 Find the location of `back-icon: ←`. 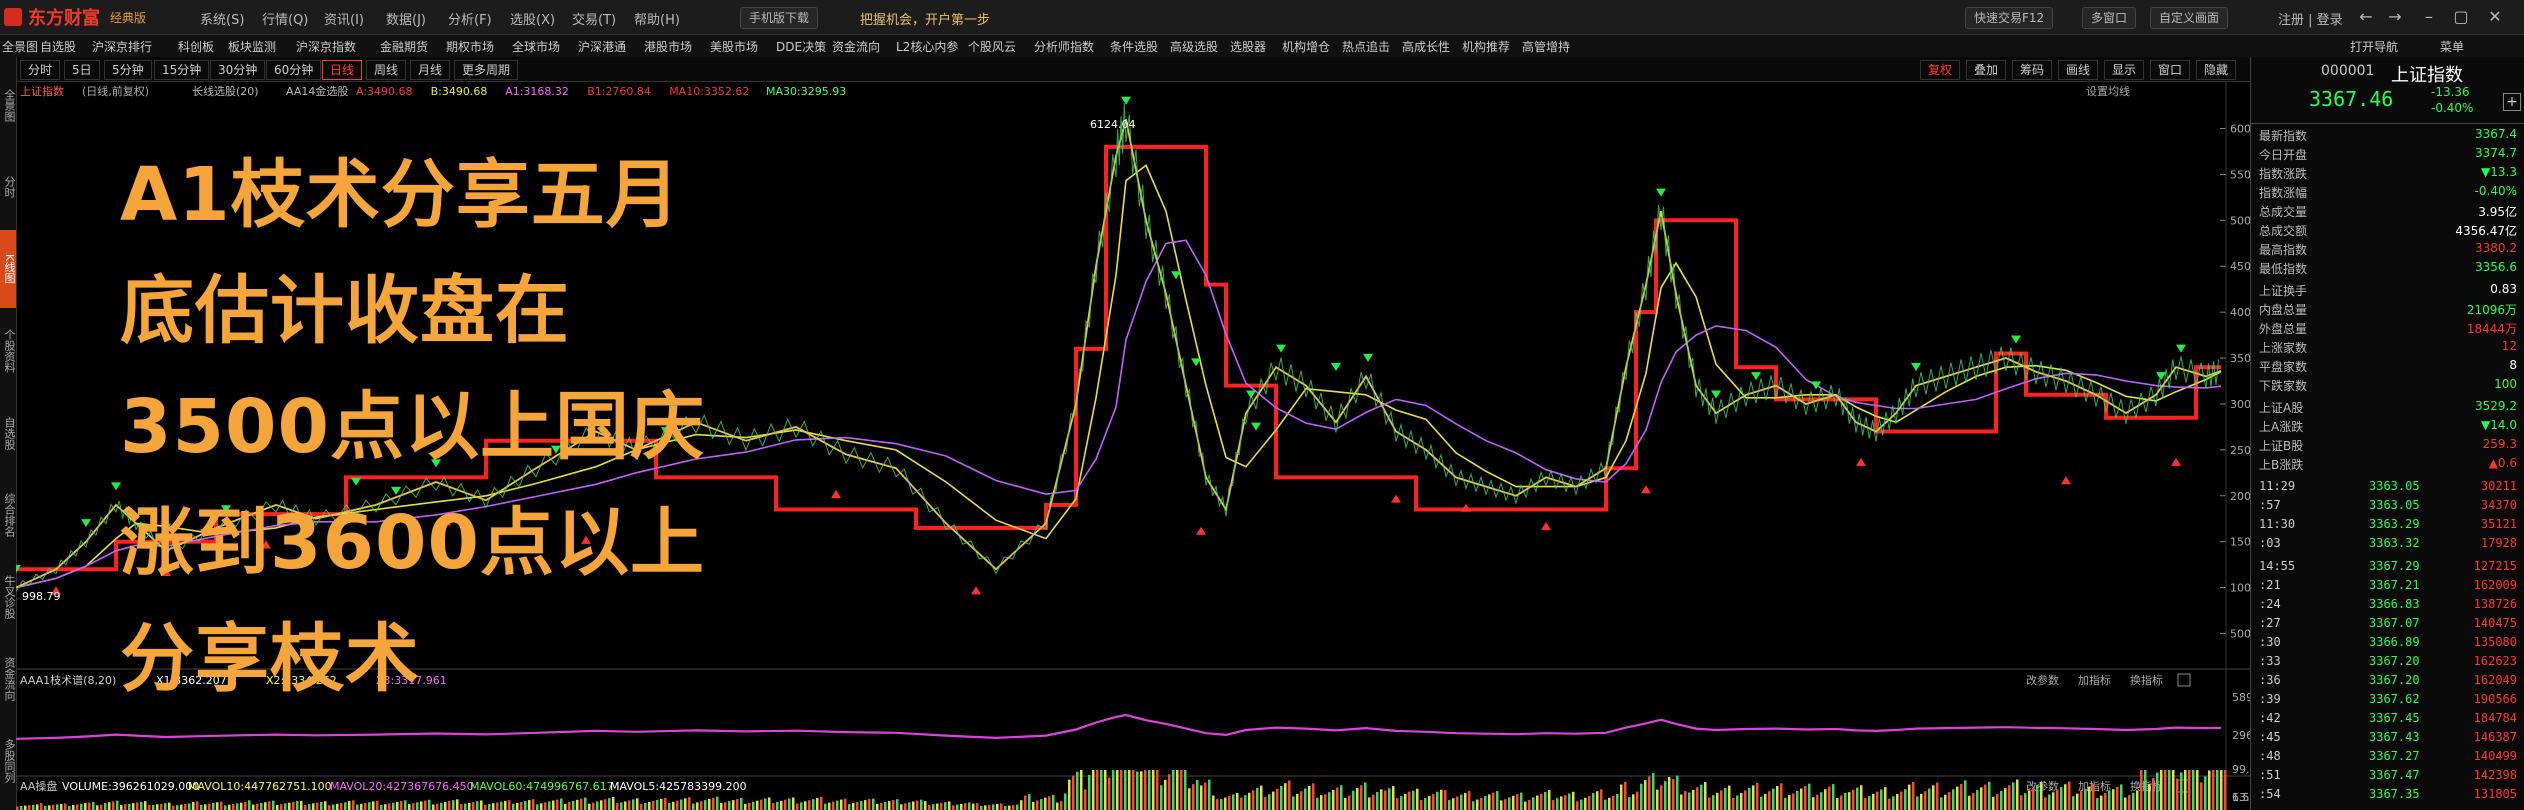

back-icon: ← is located at coordinates (2366, 17).